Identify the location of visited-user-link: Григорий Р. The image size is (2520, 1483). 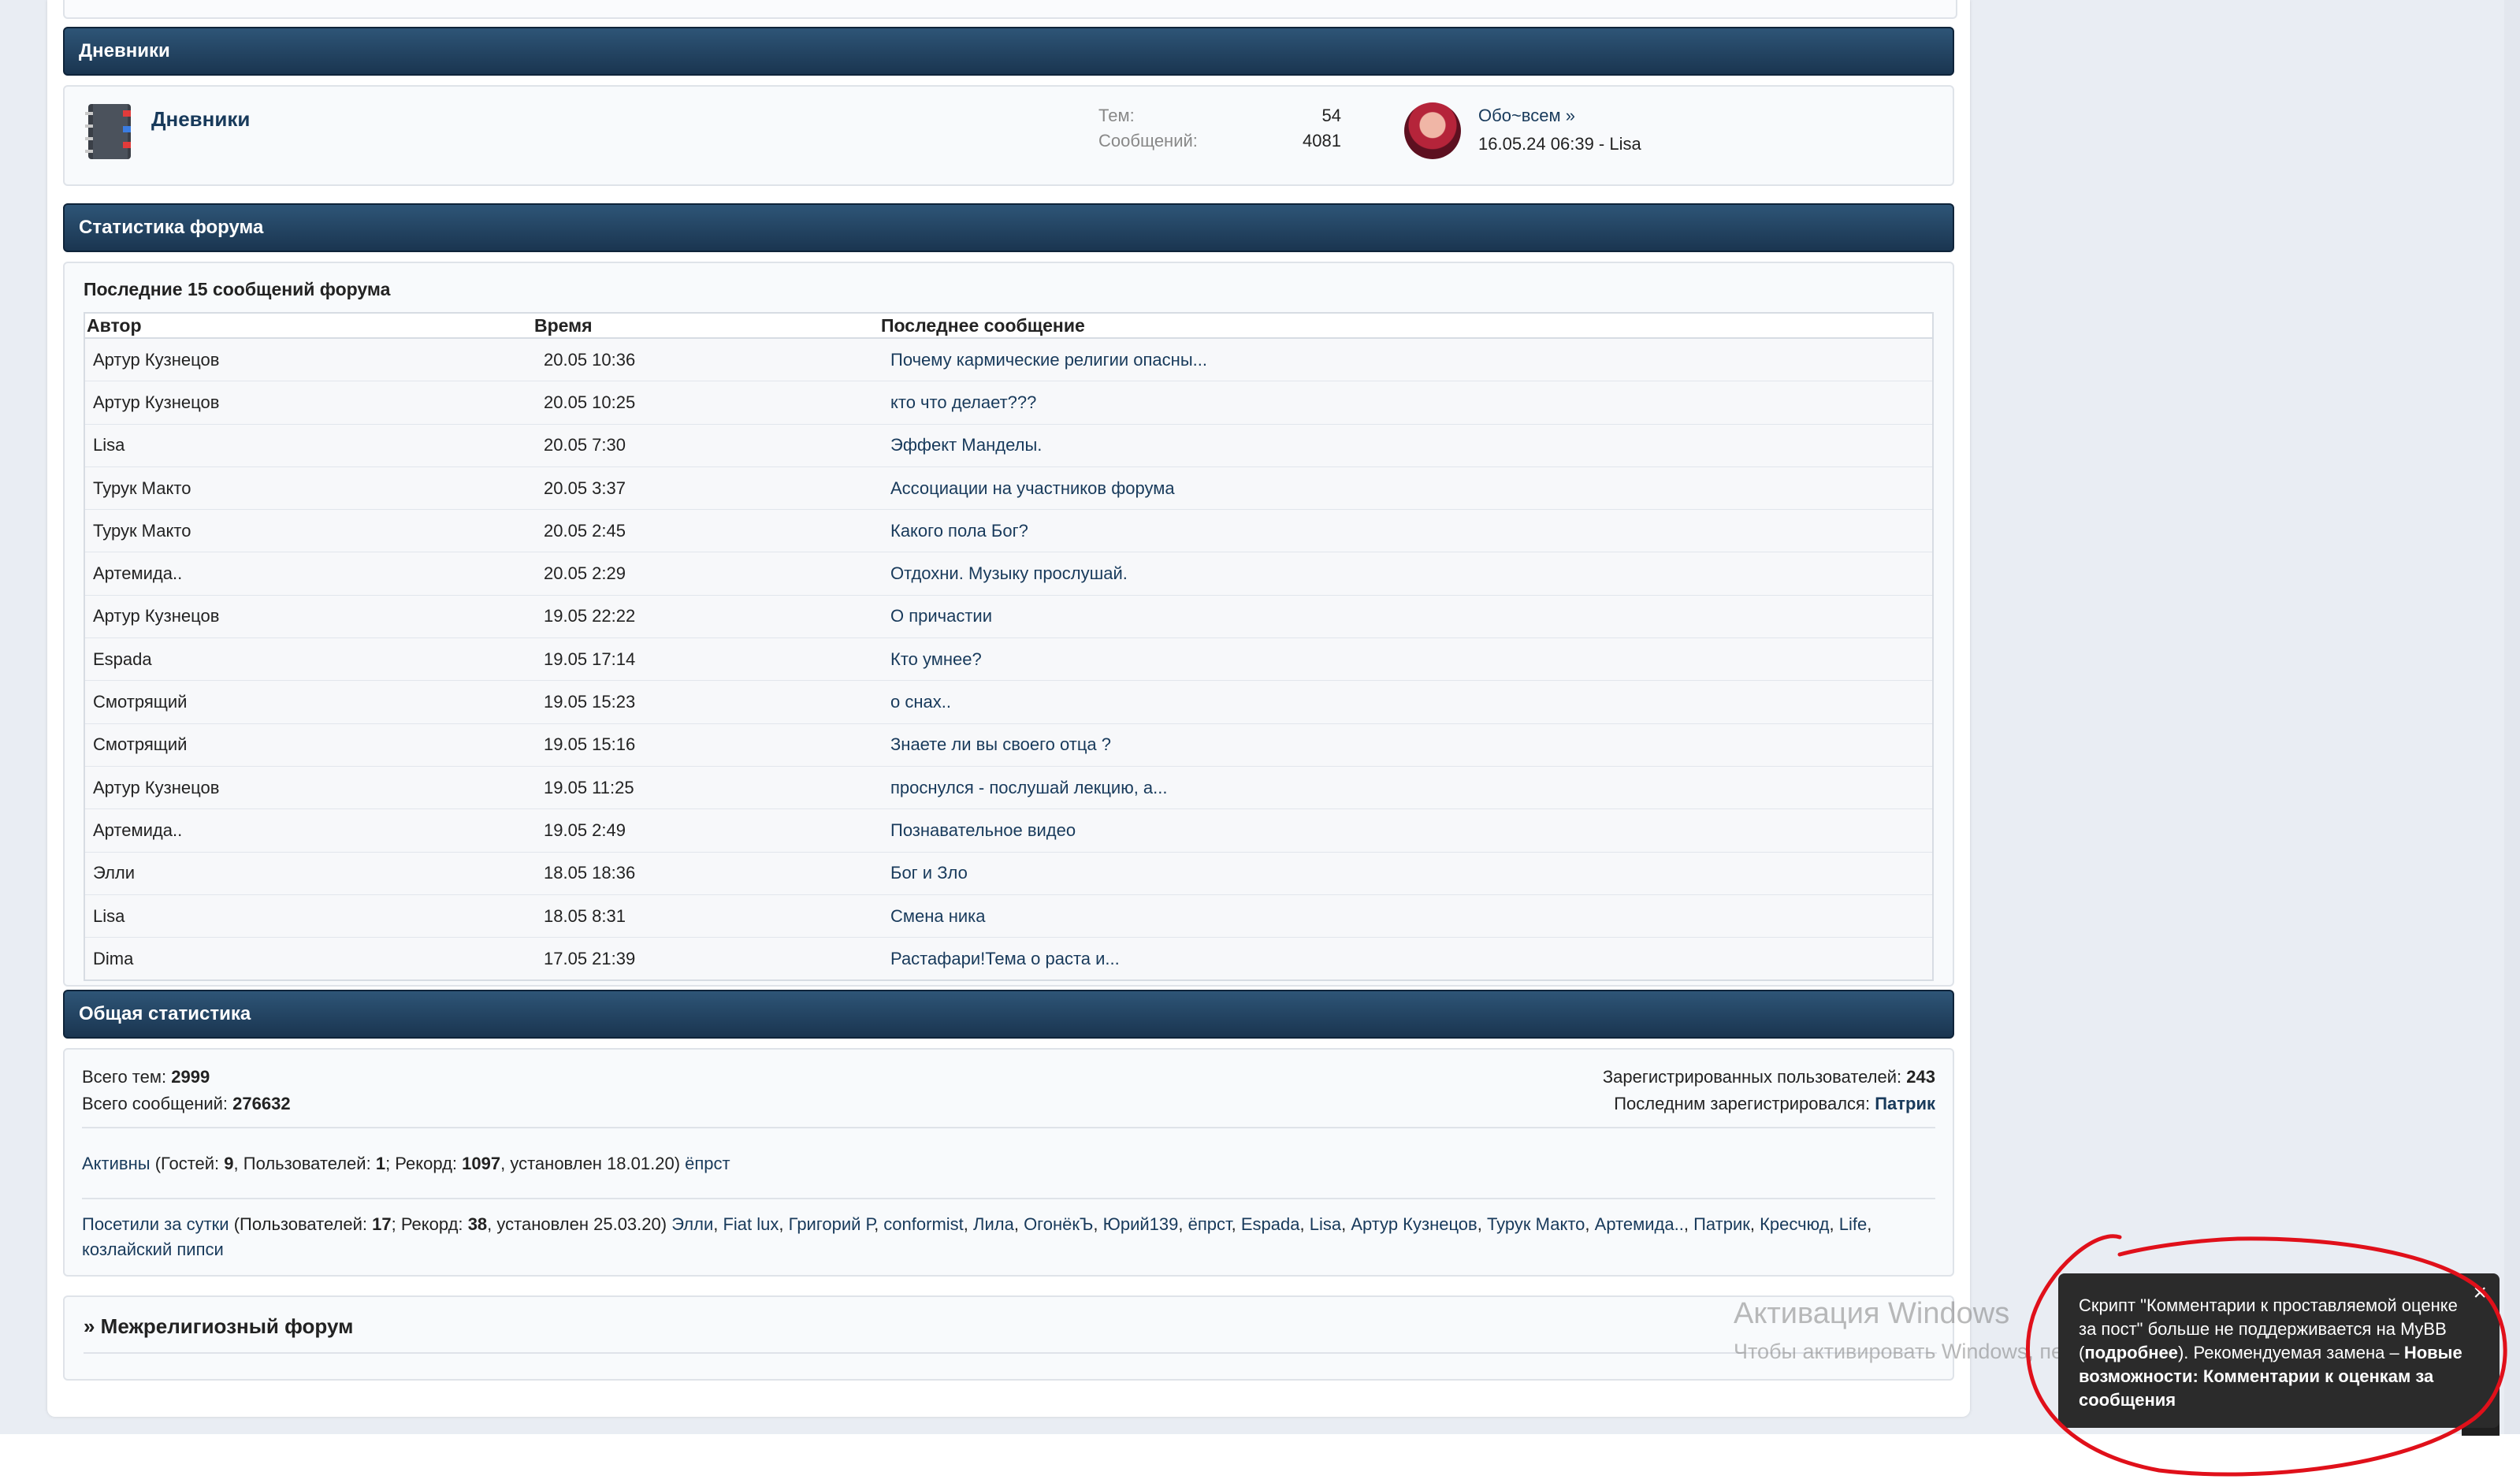
(831, 1224).